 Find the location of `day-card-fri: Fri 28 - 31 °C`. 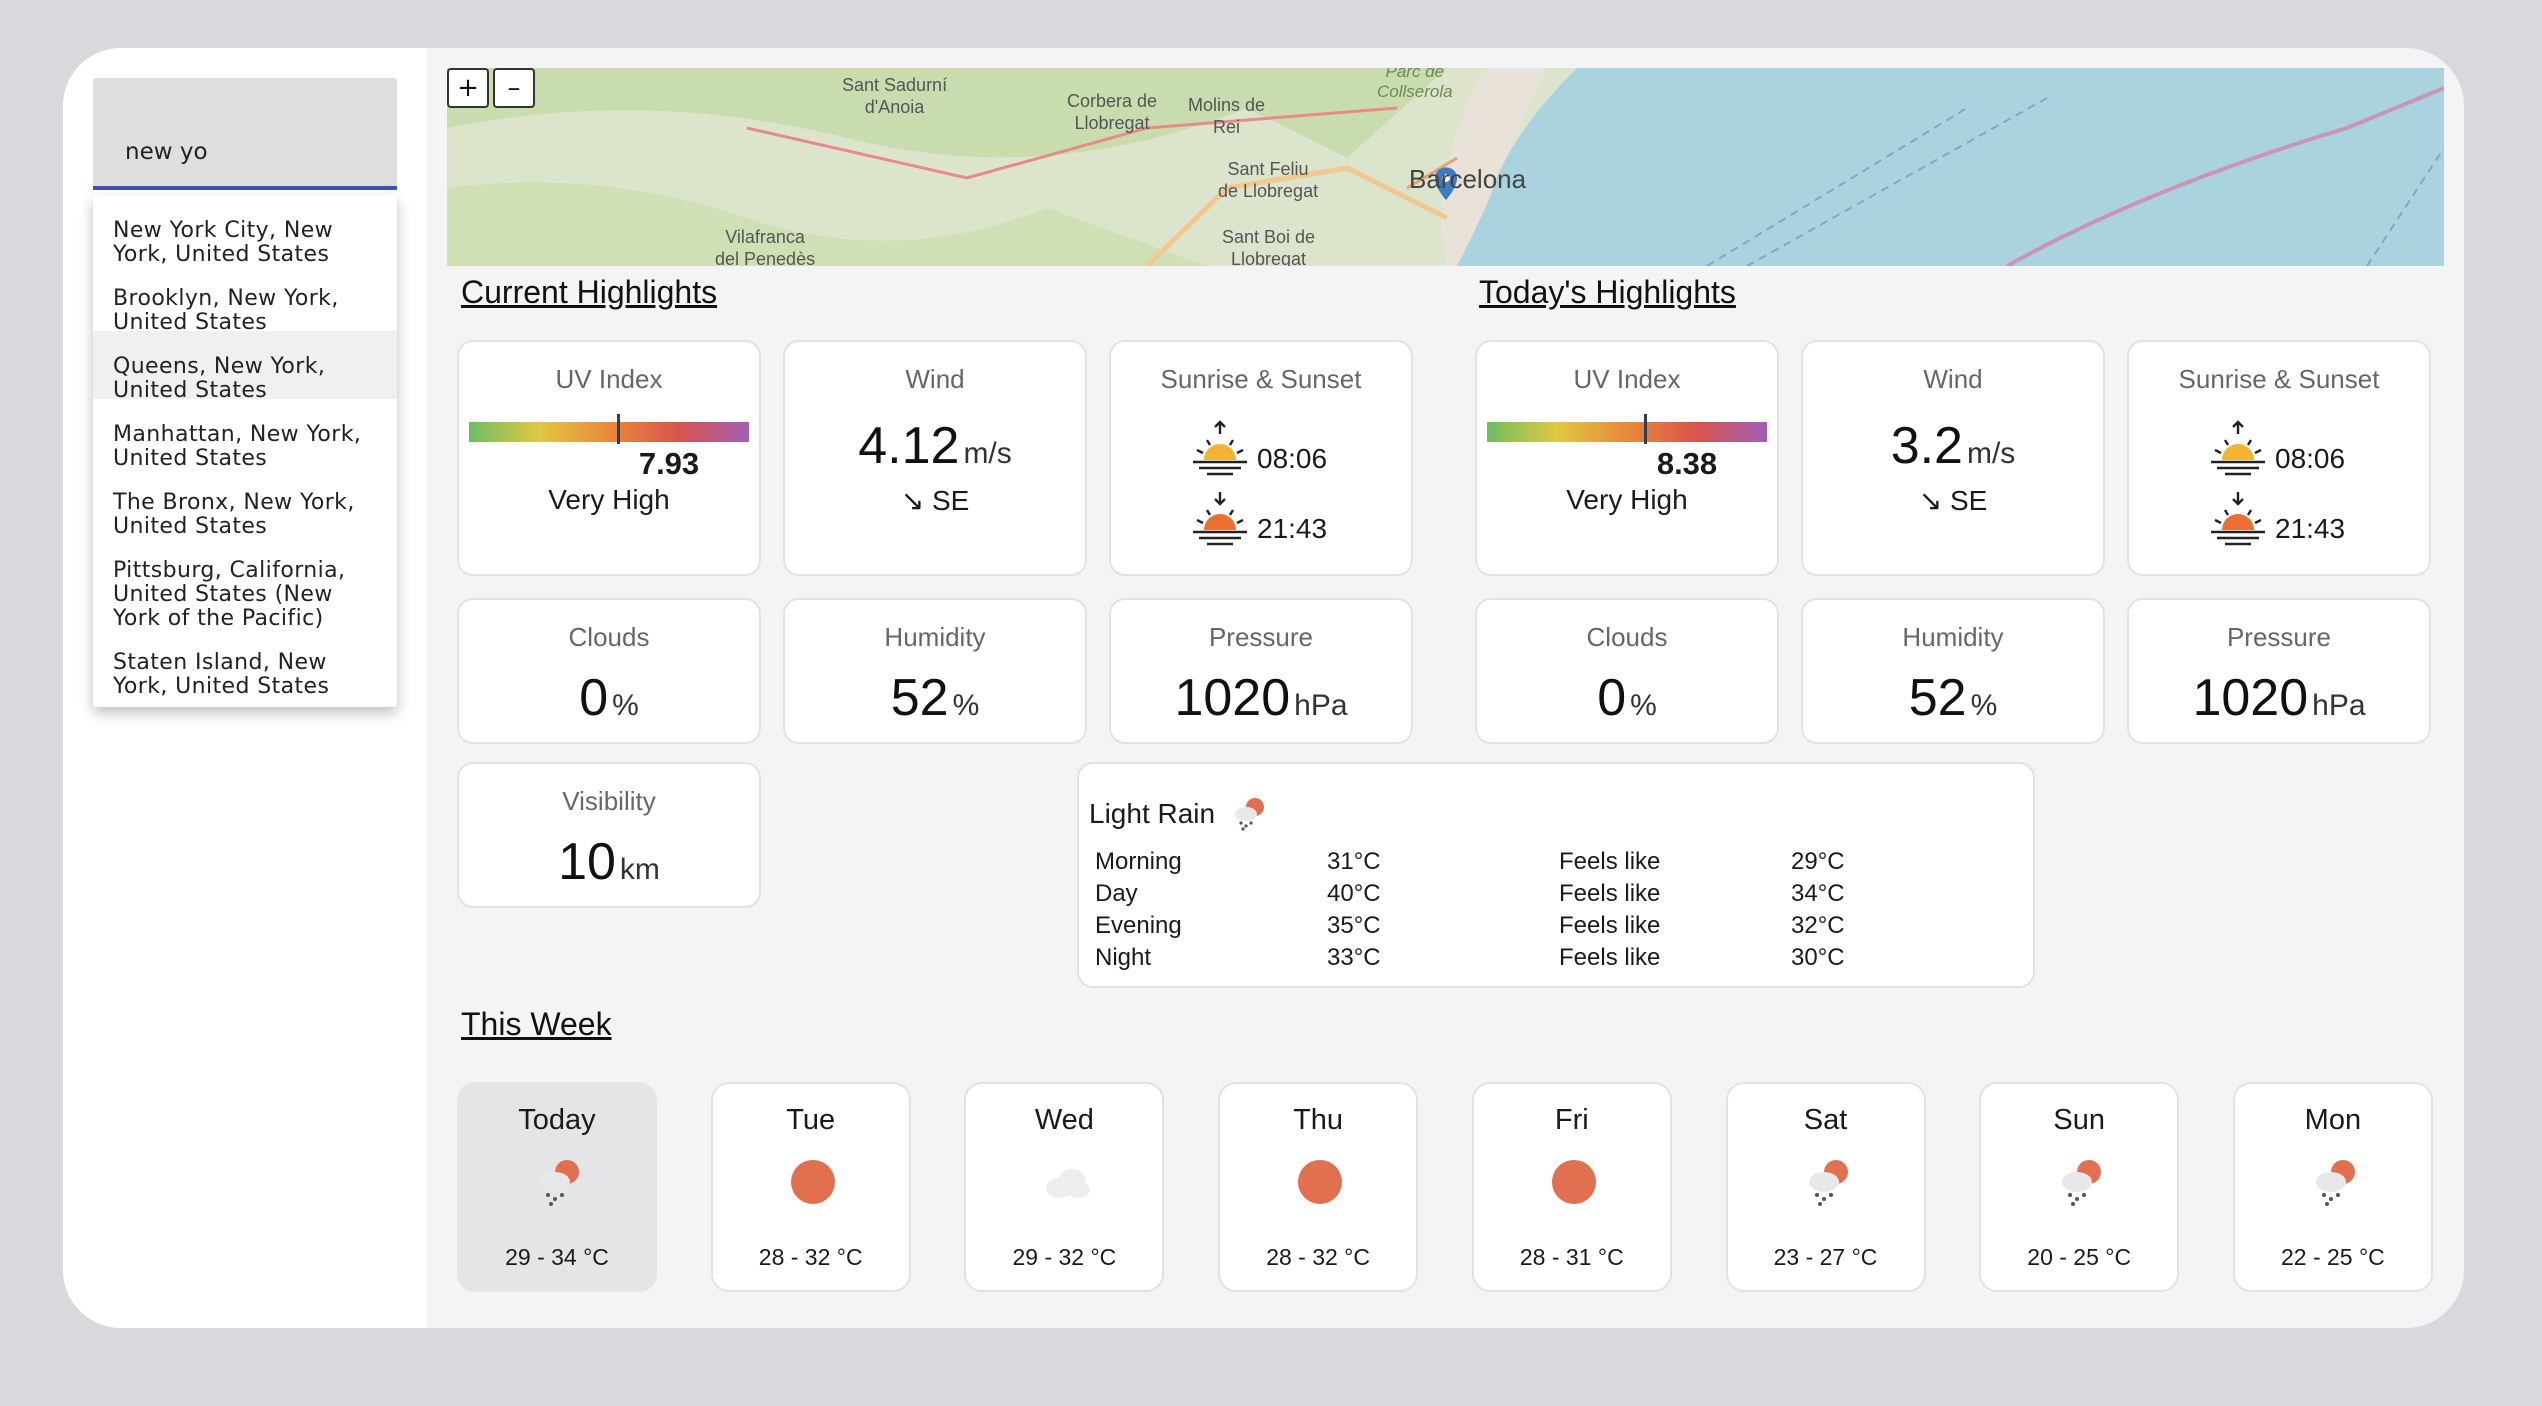

day-card-fri: Fri 28 - 31 °C is located at coordinates (1571, 1187).